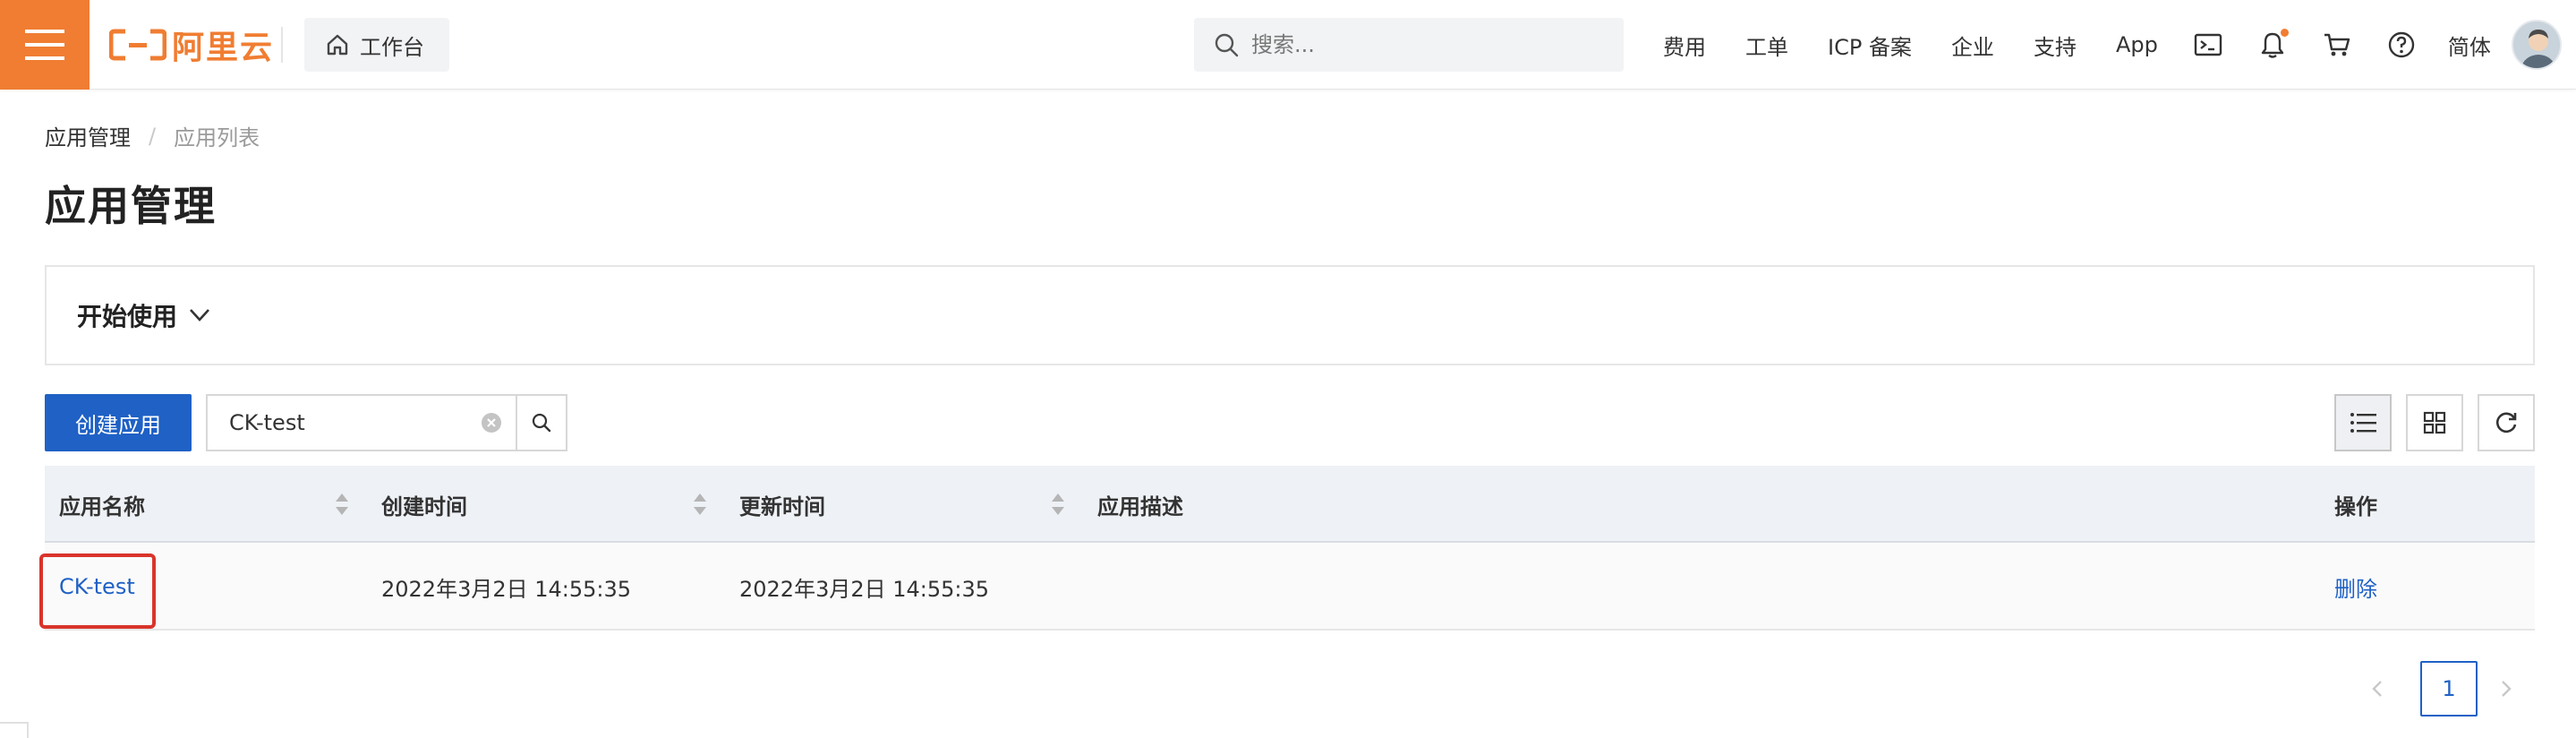 Image resolution: width=2576 pixels, height=738 pixels. I want to click on aliyun-logo: 阿里云, so click(191, 45).